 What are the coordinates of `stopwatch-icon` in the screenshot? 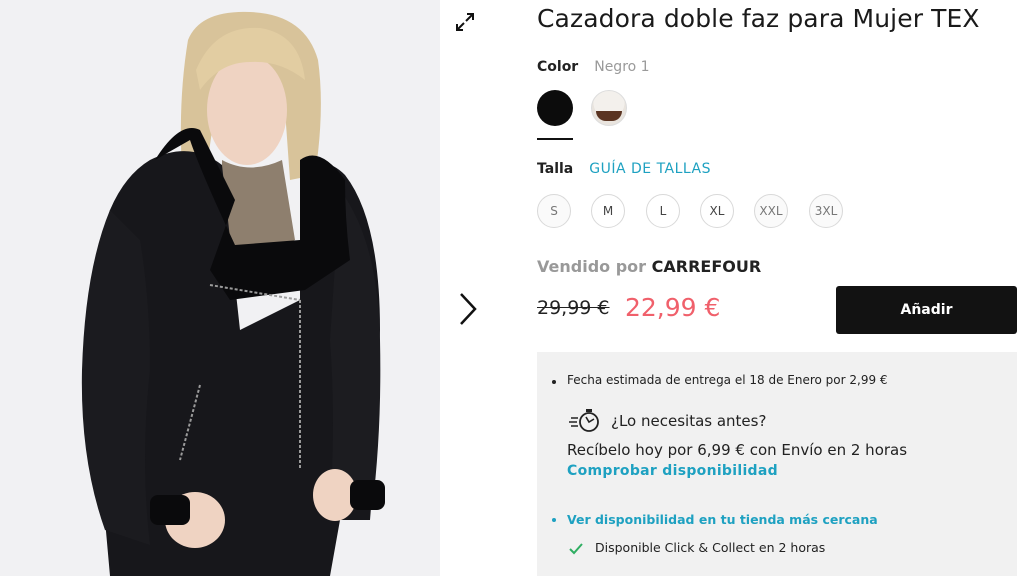 It's located at (586, 421).